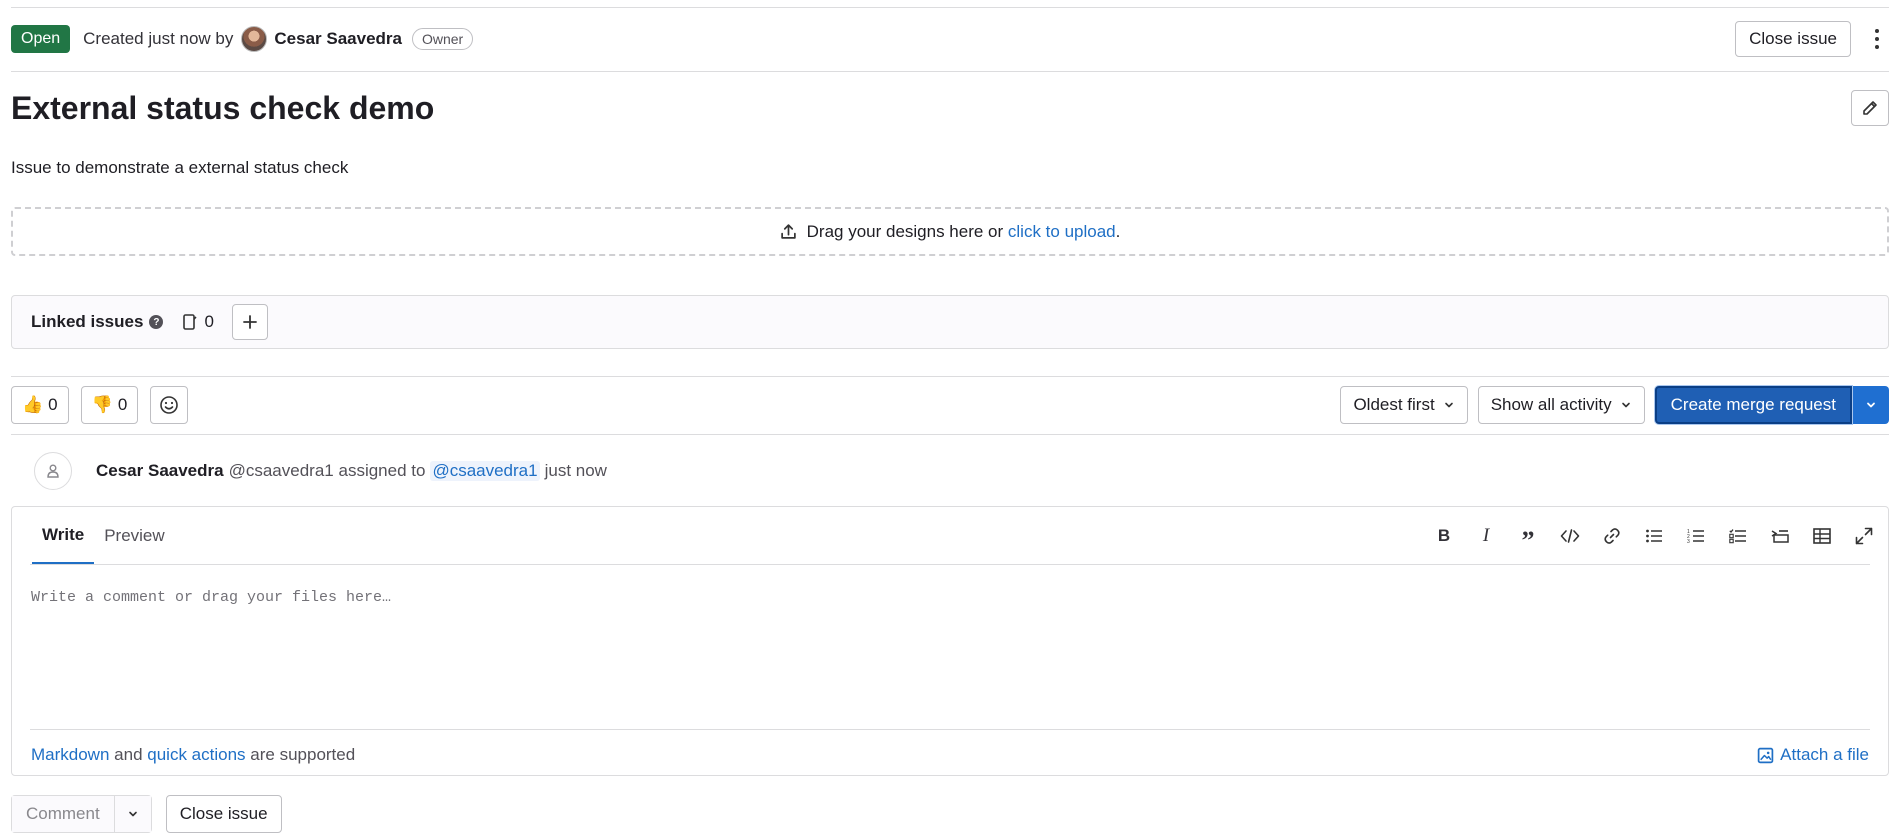 This screenshot has width=1900, height=838. I want to click on merge-request-split-button: Create merge request, so click(1771, 405).